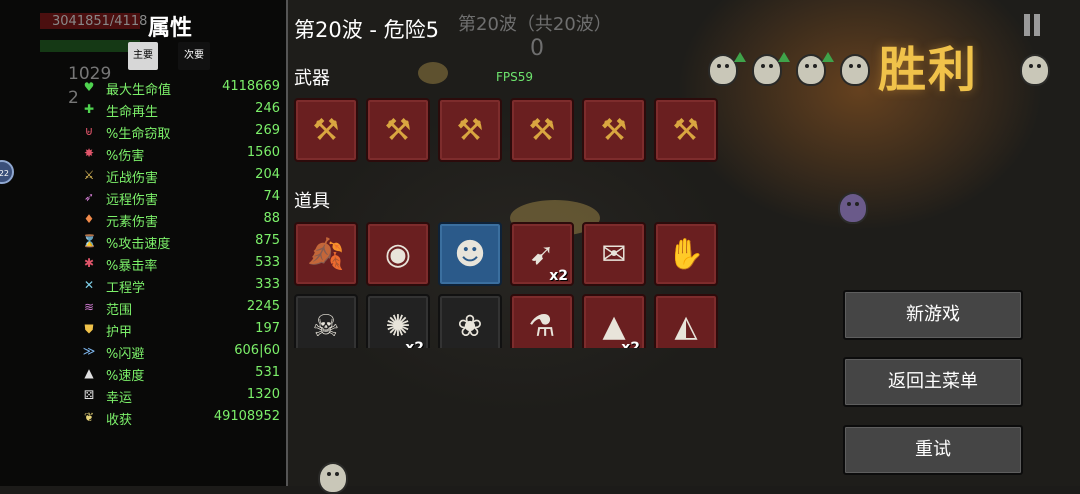 Image resolution: width=1080 pixels, height=494 pixels. I want to click on stat-value: 4118669, so click(251, 86).